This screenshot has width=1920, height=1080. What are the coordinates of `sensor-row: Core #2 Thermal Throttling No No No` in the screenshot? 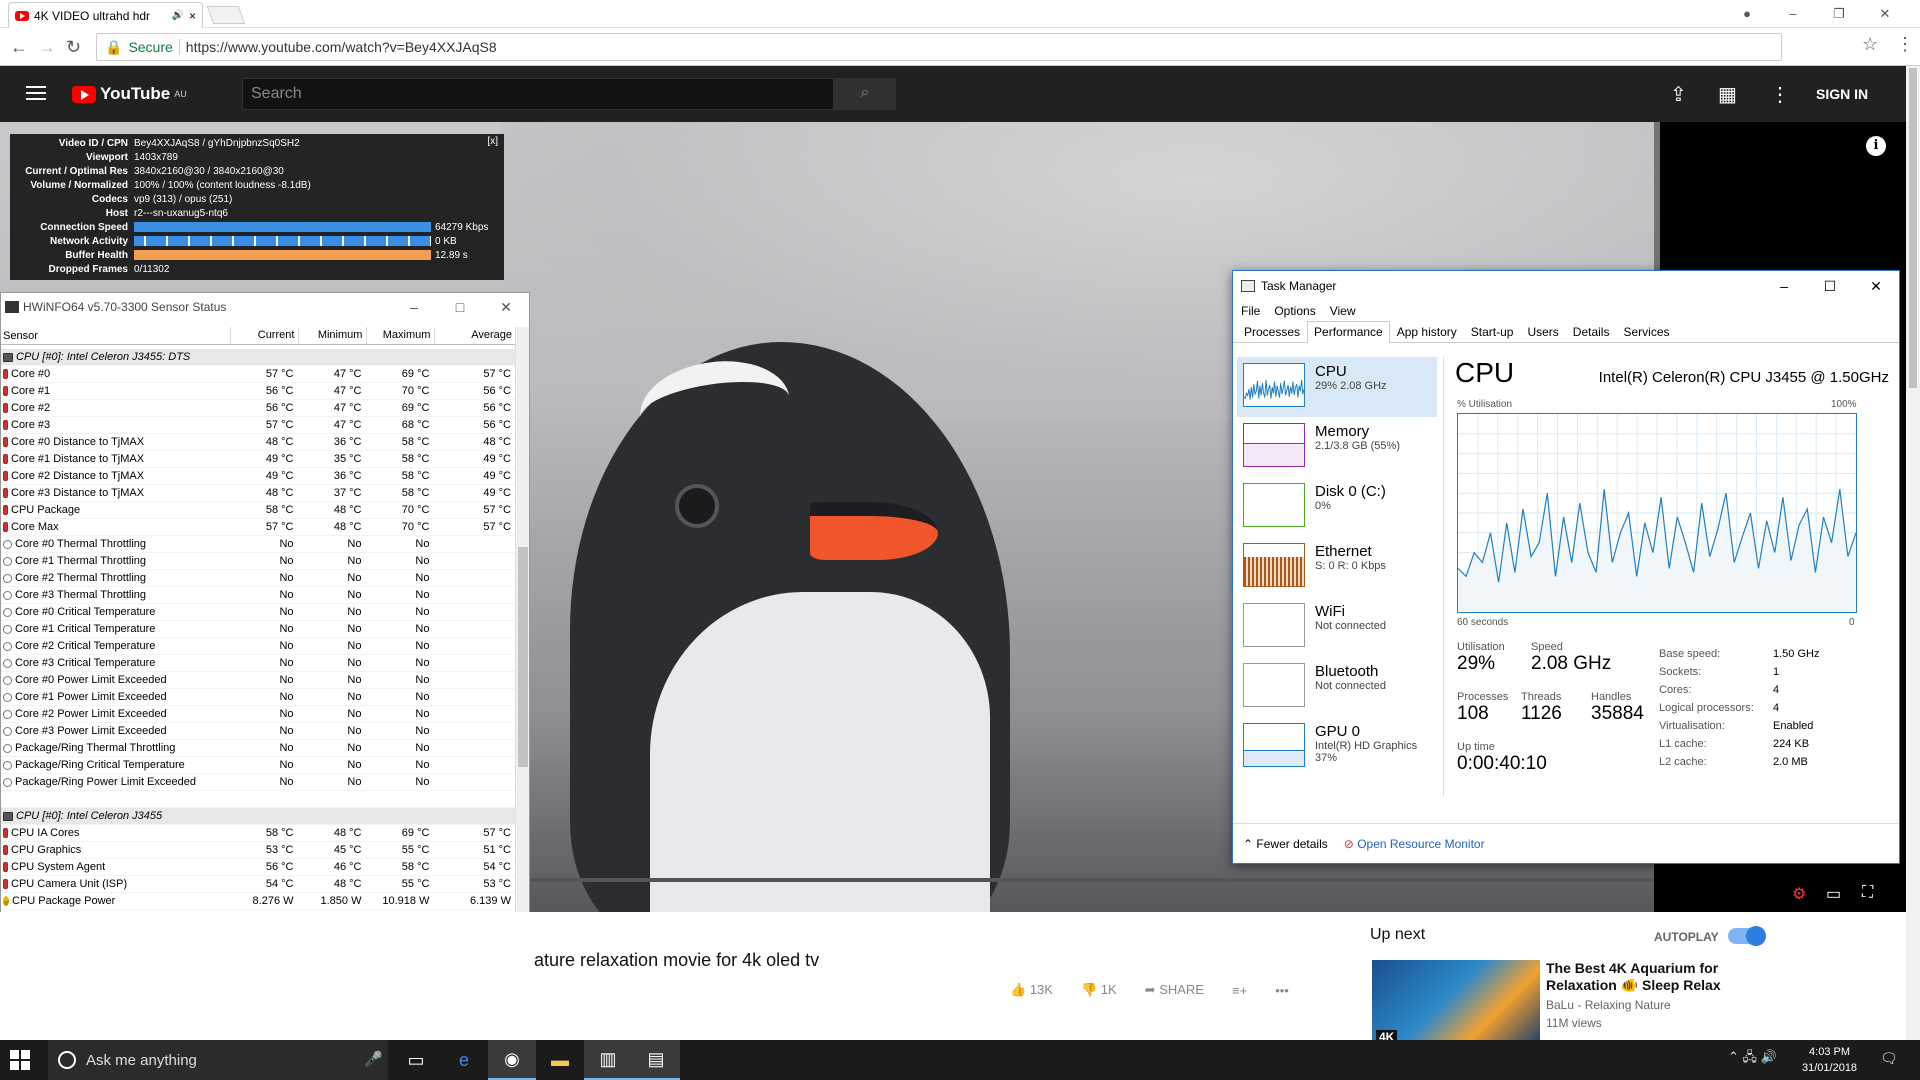 It's located at (259, 578).